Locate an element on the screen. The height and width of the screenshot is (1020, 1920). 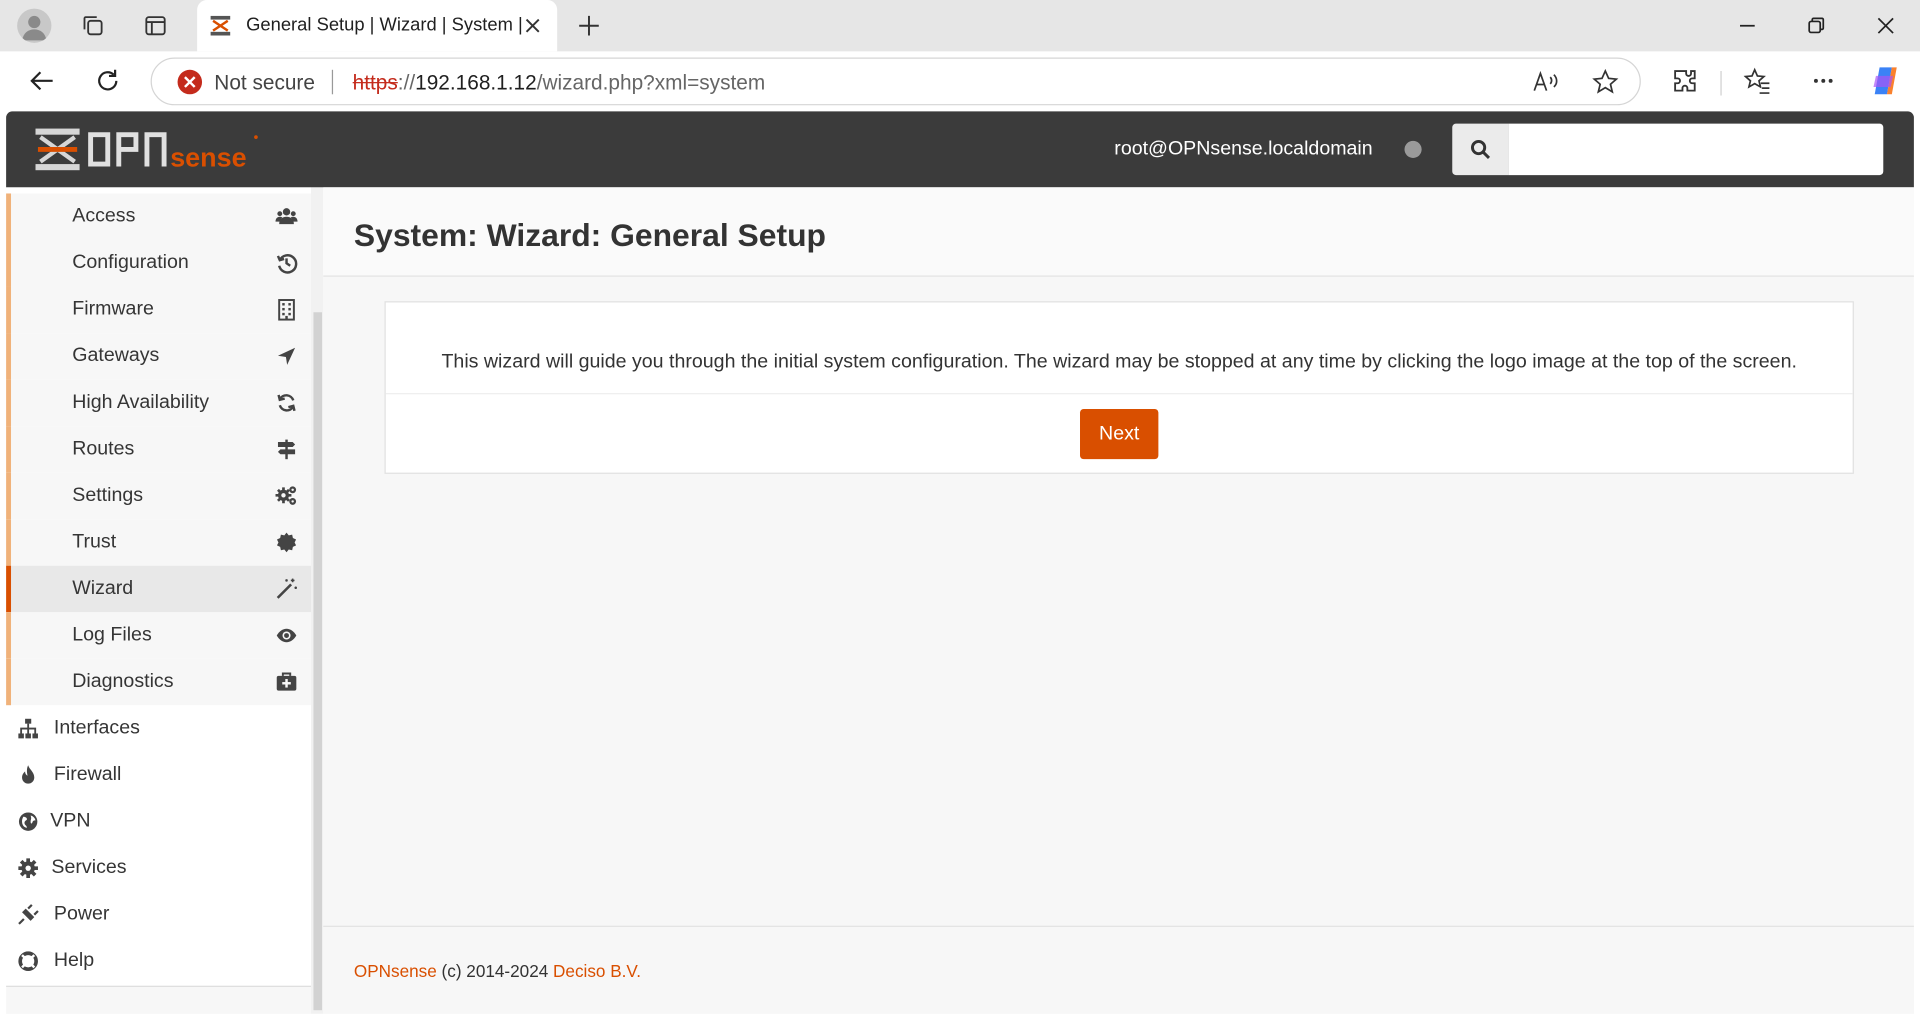
map-signs-icon is located at coordinates (286, 449).